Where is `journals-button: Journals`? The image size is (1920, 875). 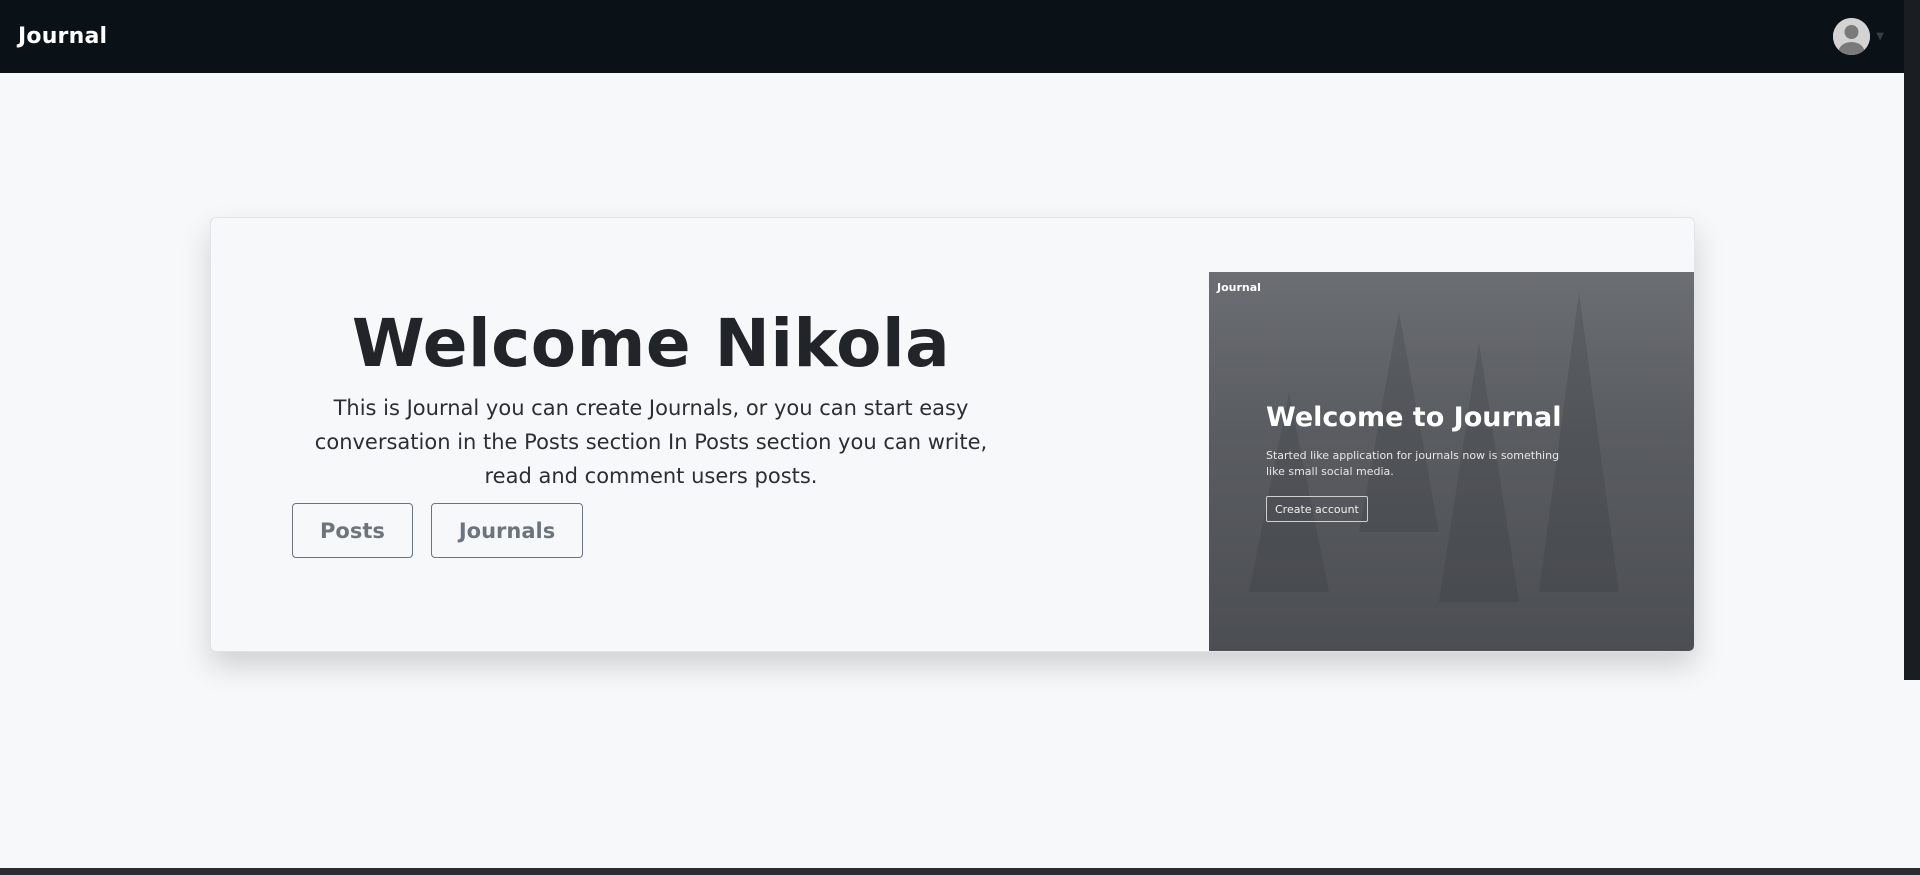 journals-button: Journals is located at coordinates (507, 530).